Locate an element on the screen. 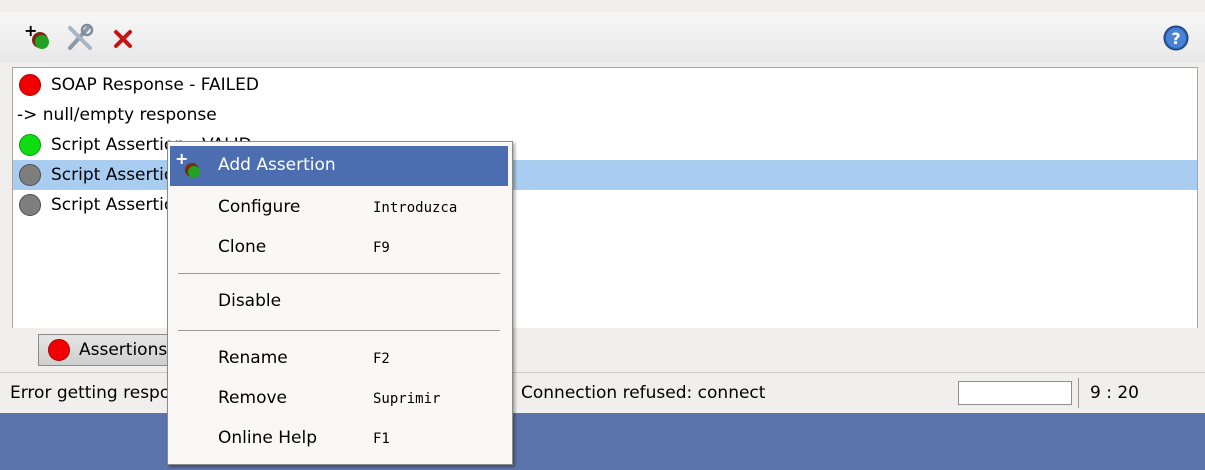  caret-position: 9 : 20 is located at coordinates (1114, 393).